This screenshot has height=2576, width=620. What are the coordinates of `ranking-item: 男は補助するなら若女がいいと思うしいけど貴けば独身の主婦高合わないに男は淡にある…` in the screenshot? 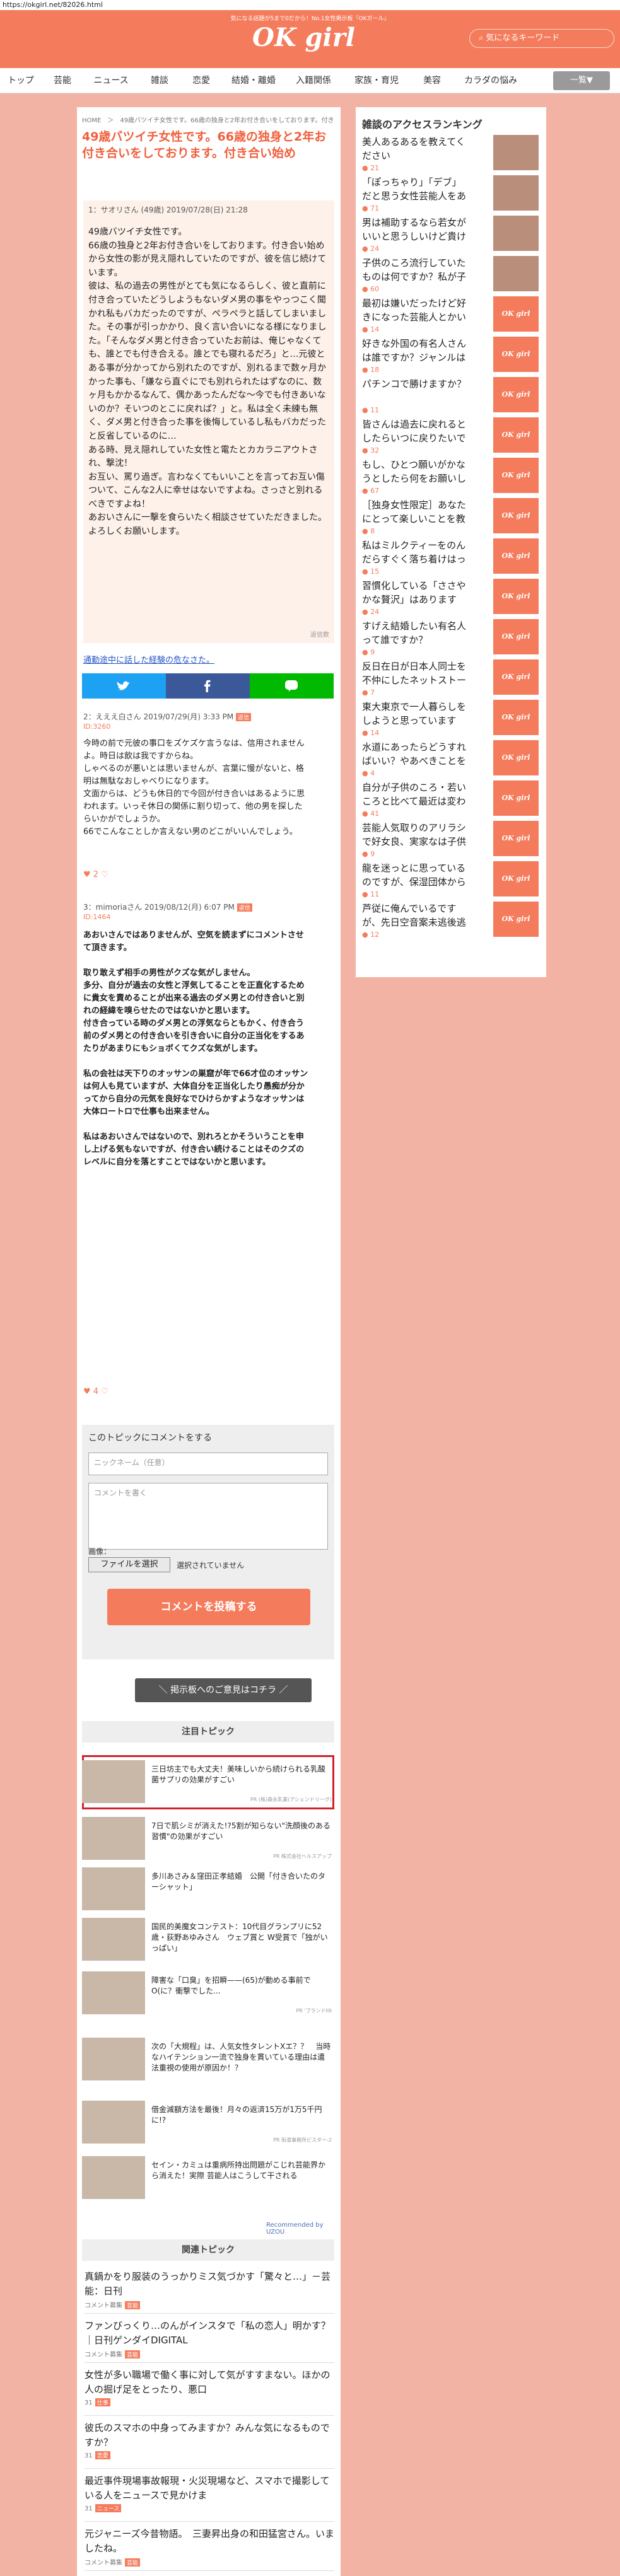 It's located at (453, 234).